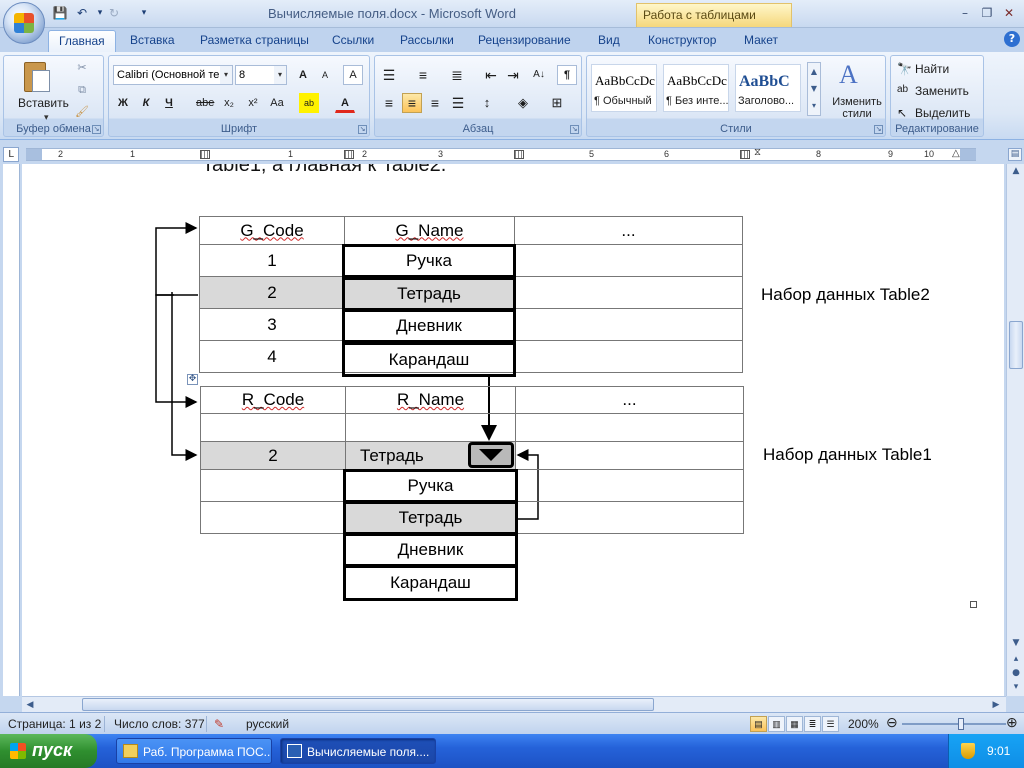 The image size is (1024, 768). What do you see at coordinates (123, 103) in the screenshot?
I see `bold-button: Ж` at bounding box center [123, 103].